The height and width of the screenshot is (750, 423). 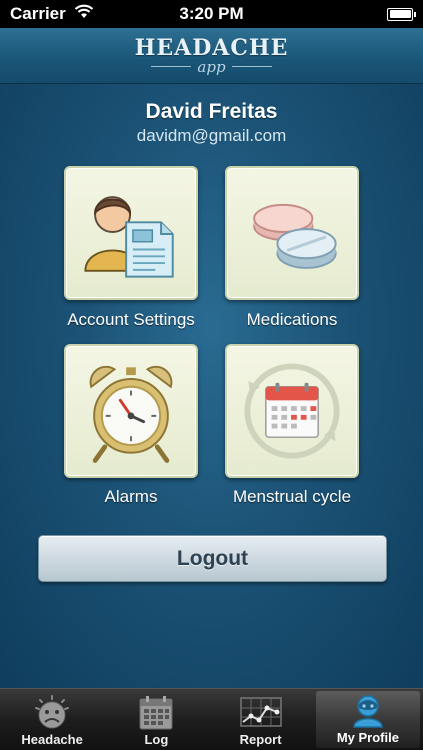 I want to click on tab-label-log: Log, so click(x=156, y=739).